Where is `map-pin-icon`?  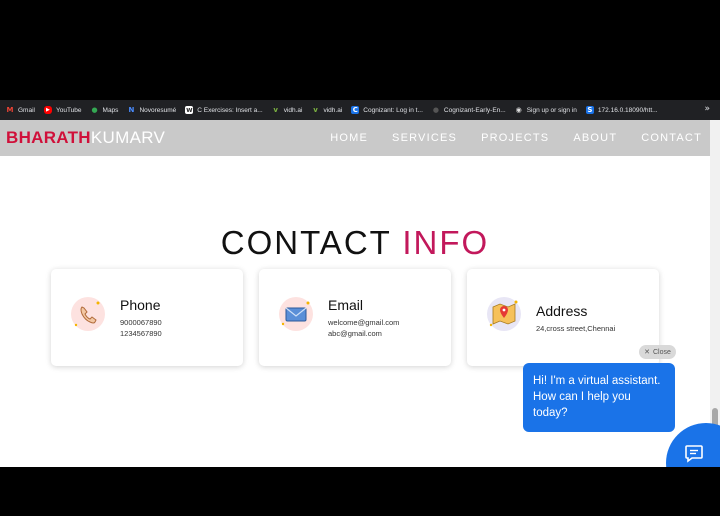 map-pin-icon is located at coordinates (504, 314).